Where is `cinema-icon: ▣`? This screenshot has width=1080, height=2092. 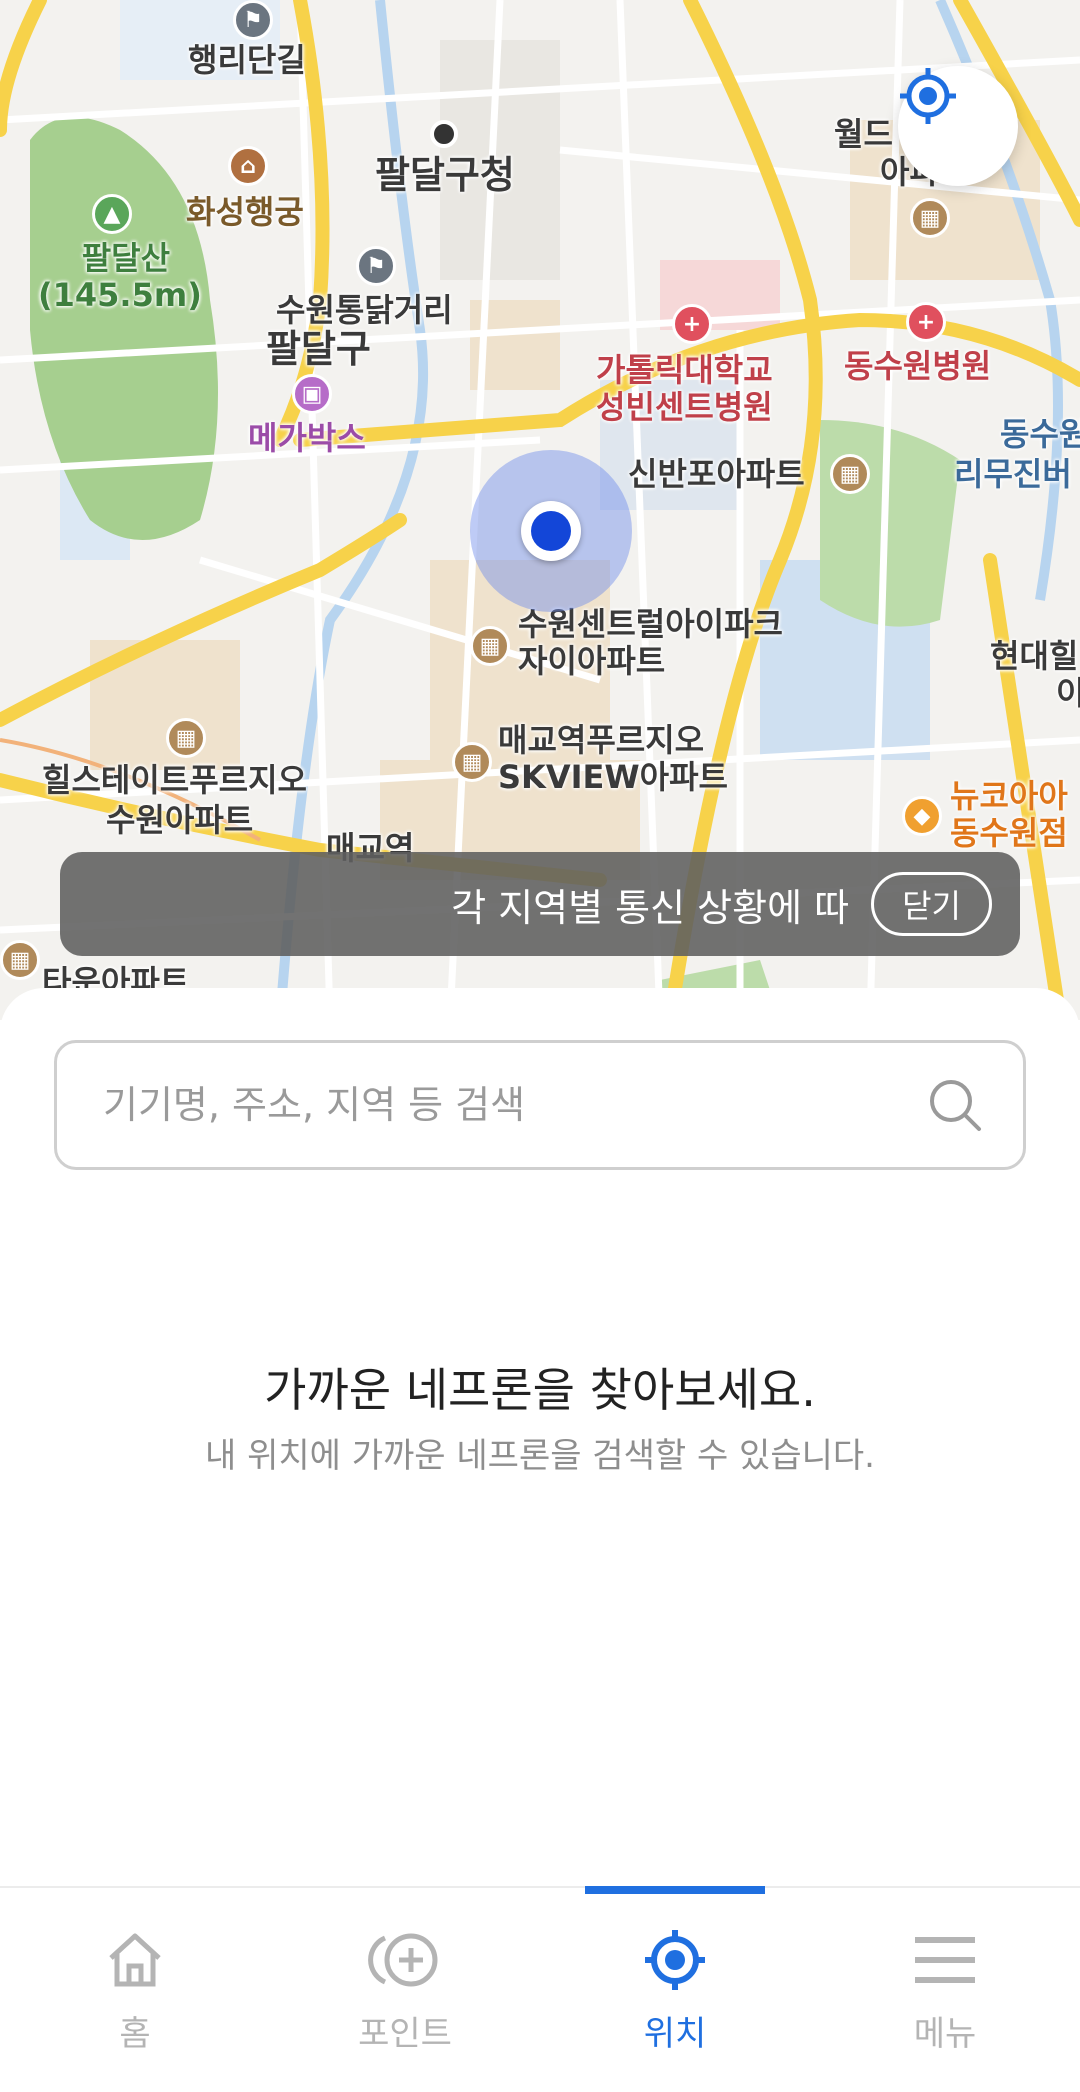 cinema-icon: ▣ is located at coordinates (312, 394).